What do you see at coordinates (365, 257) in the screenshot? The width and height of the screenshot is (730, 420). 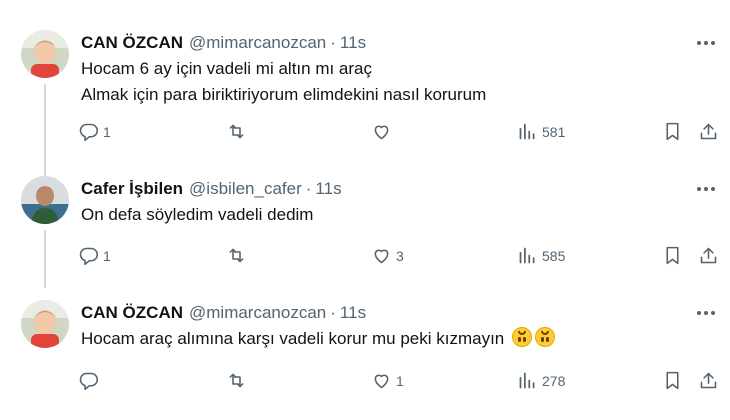 I see `tweet-actions: 1 3 585` at bounding box center [365, 257].